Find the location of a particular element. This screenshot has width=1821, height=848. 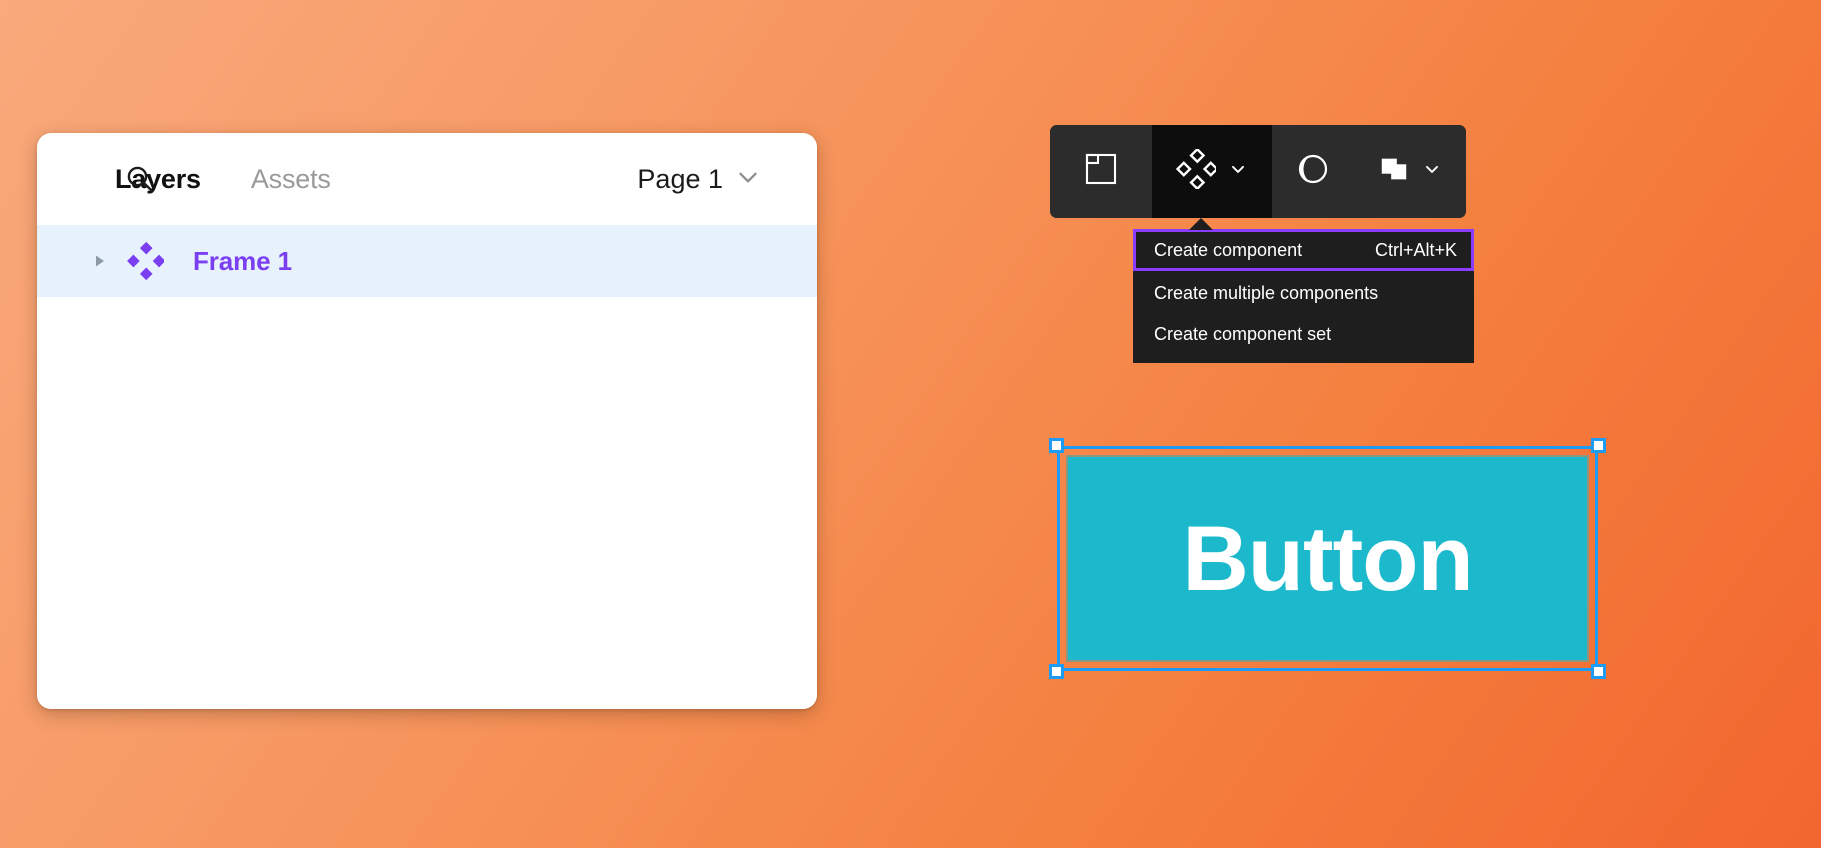

tab-assets: Assets is located at coordinates (291, 179).